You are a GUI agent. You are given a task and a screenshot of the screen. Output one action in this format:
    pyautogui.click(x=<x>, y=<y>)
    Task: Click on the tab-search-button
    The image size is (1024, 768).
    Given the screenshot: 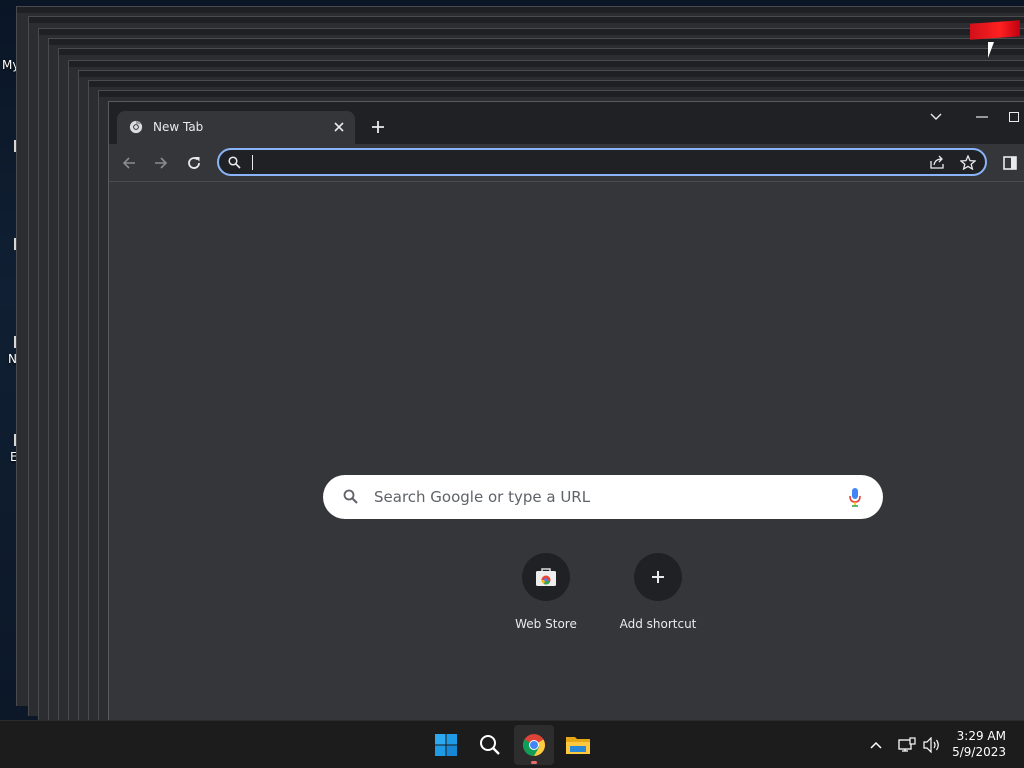 What is the action you would take?
    pyautogui.click(x=936, y=117)
    